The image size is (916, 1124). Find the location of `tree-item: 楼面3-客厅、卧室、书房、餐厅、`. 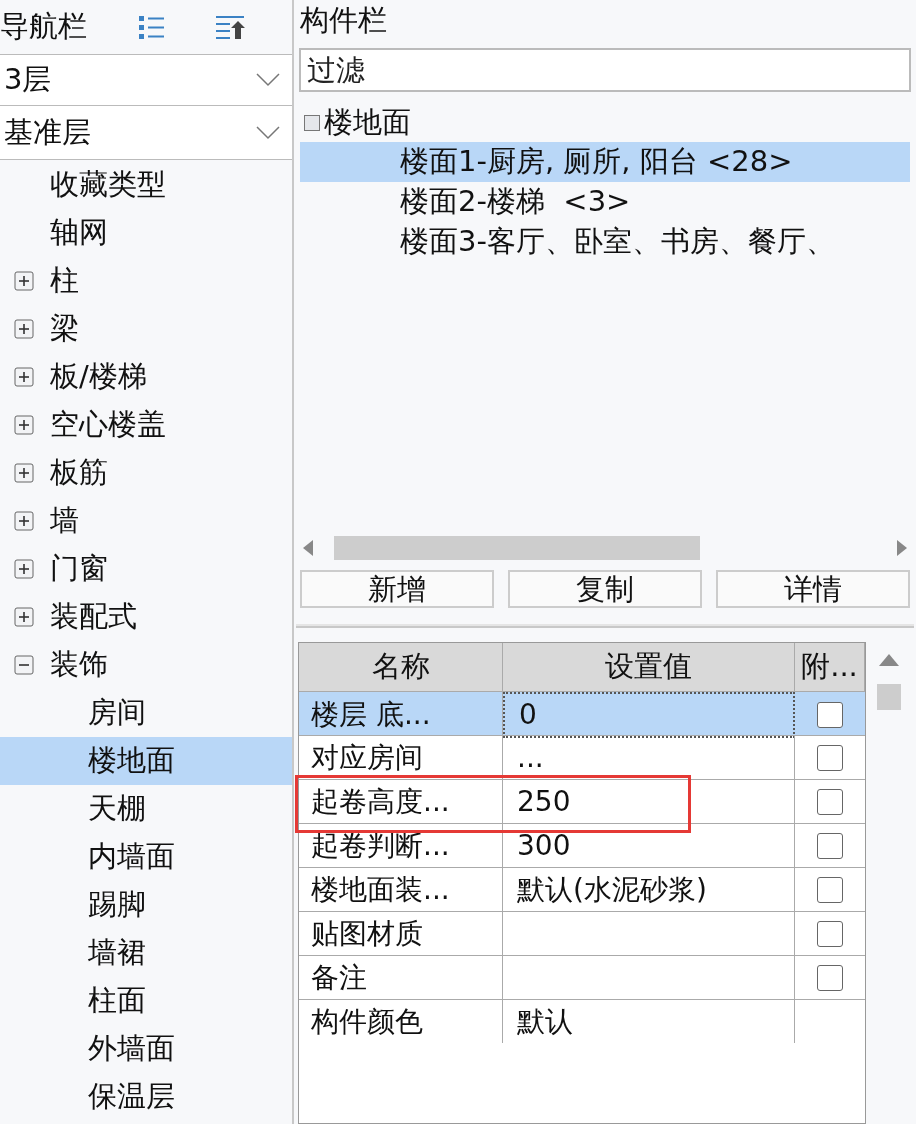

tree-item: 楼面3-客厅、卧室、书房、餐厅、 is located at coordinates (605, 242).